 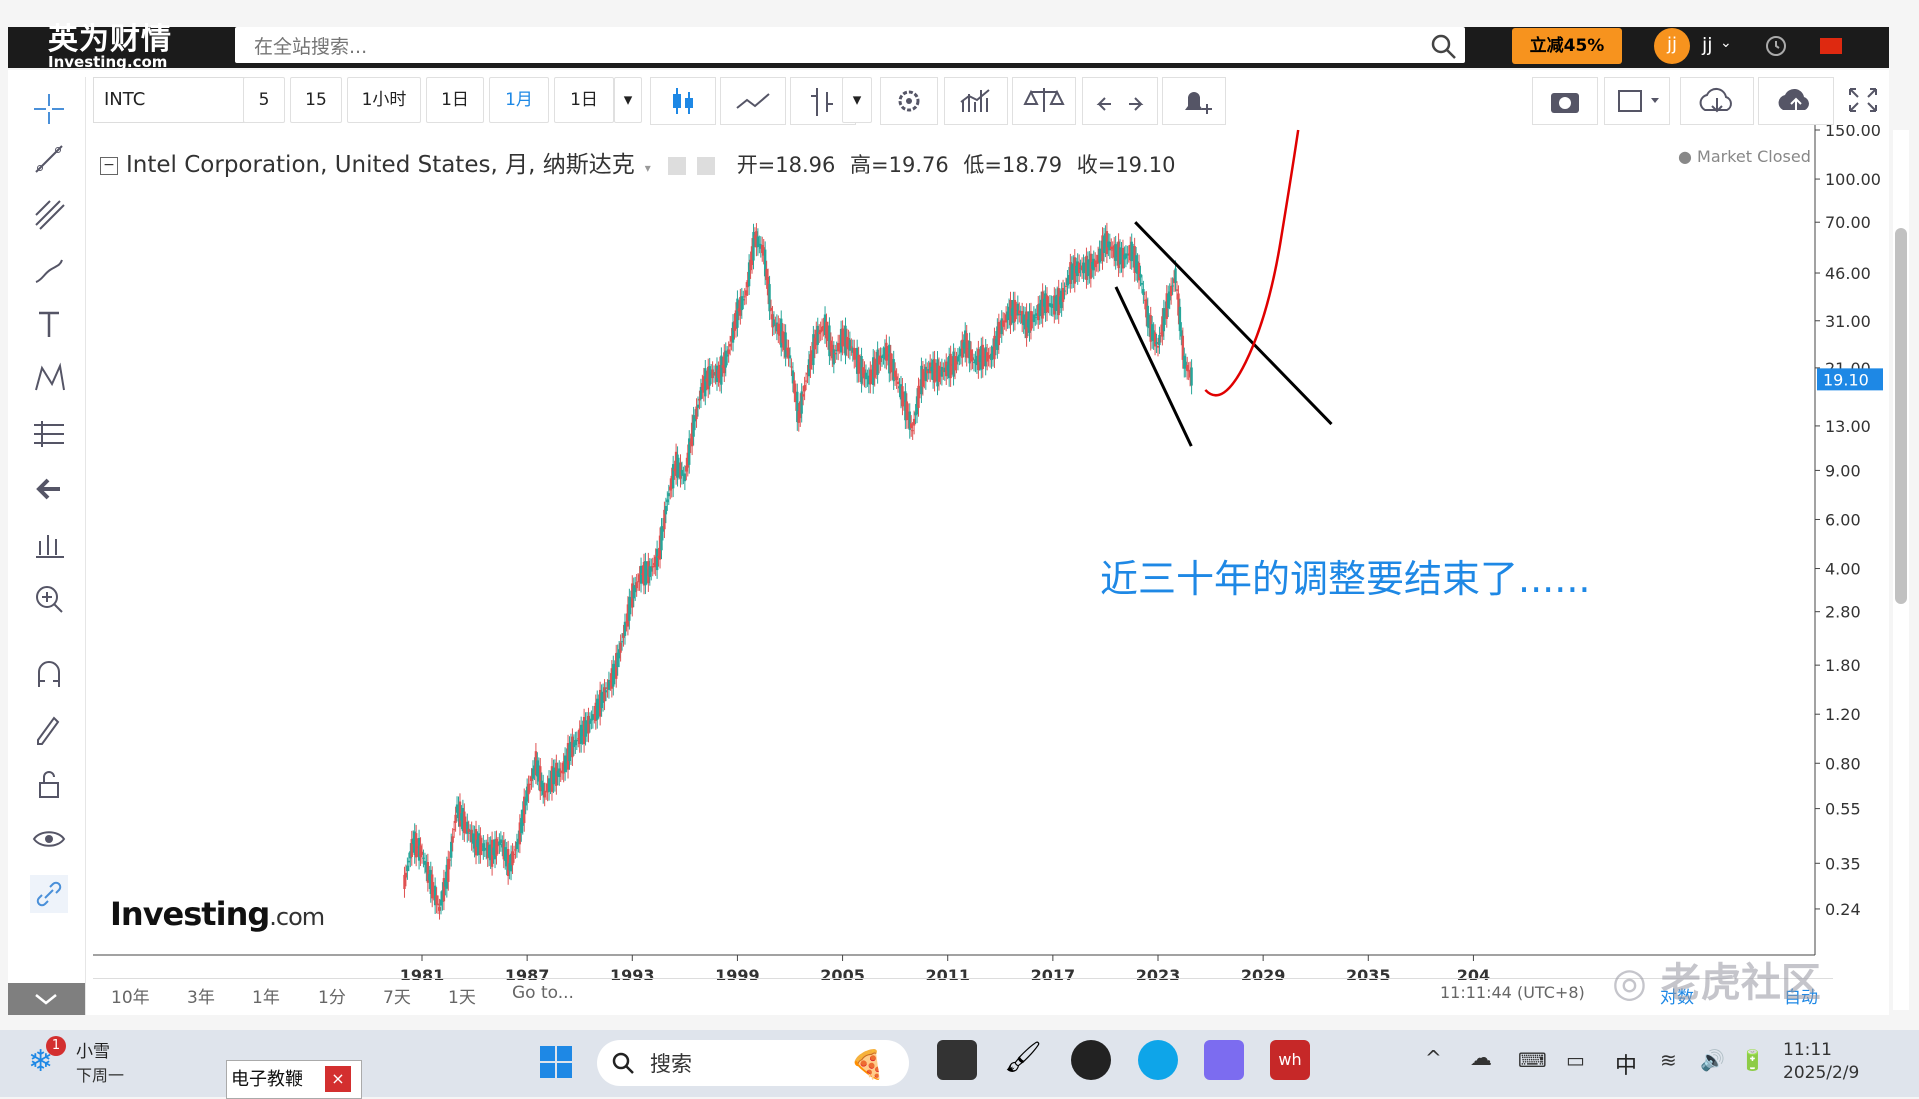 What do you see at coordinates (519, 100) in the screenshot?
I see `interval-1mo: 1月` at bounding box center [519, 100].